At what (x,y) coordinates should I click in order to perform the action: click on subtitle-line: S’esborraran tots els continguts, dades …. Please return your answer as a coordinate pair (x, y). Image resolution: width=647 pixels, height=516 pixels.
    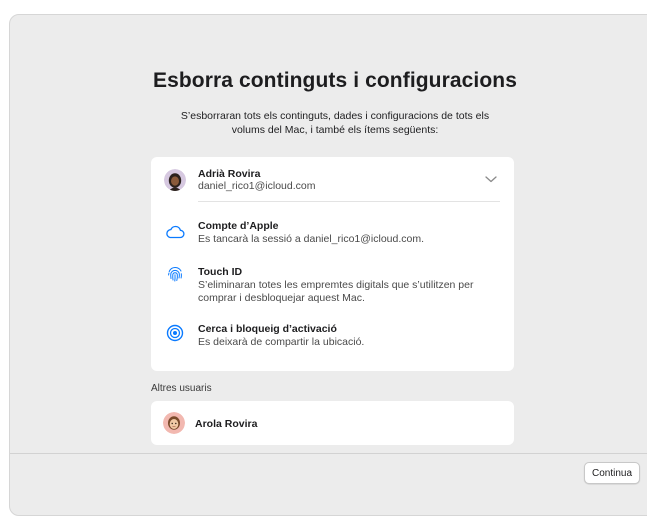
    Looking at the image, I should click on (335, 116).